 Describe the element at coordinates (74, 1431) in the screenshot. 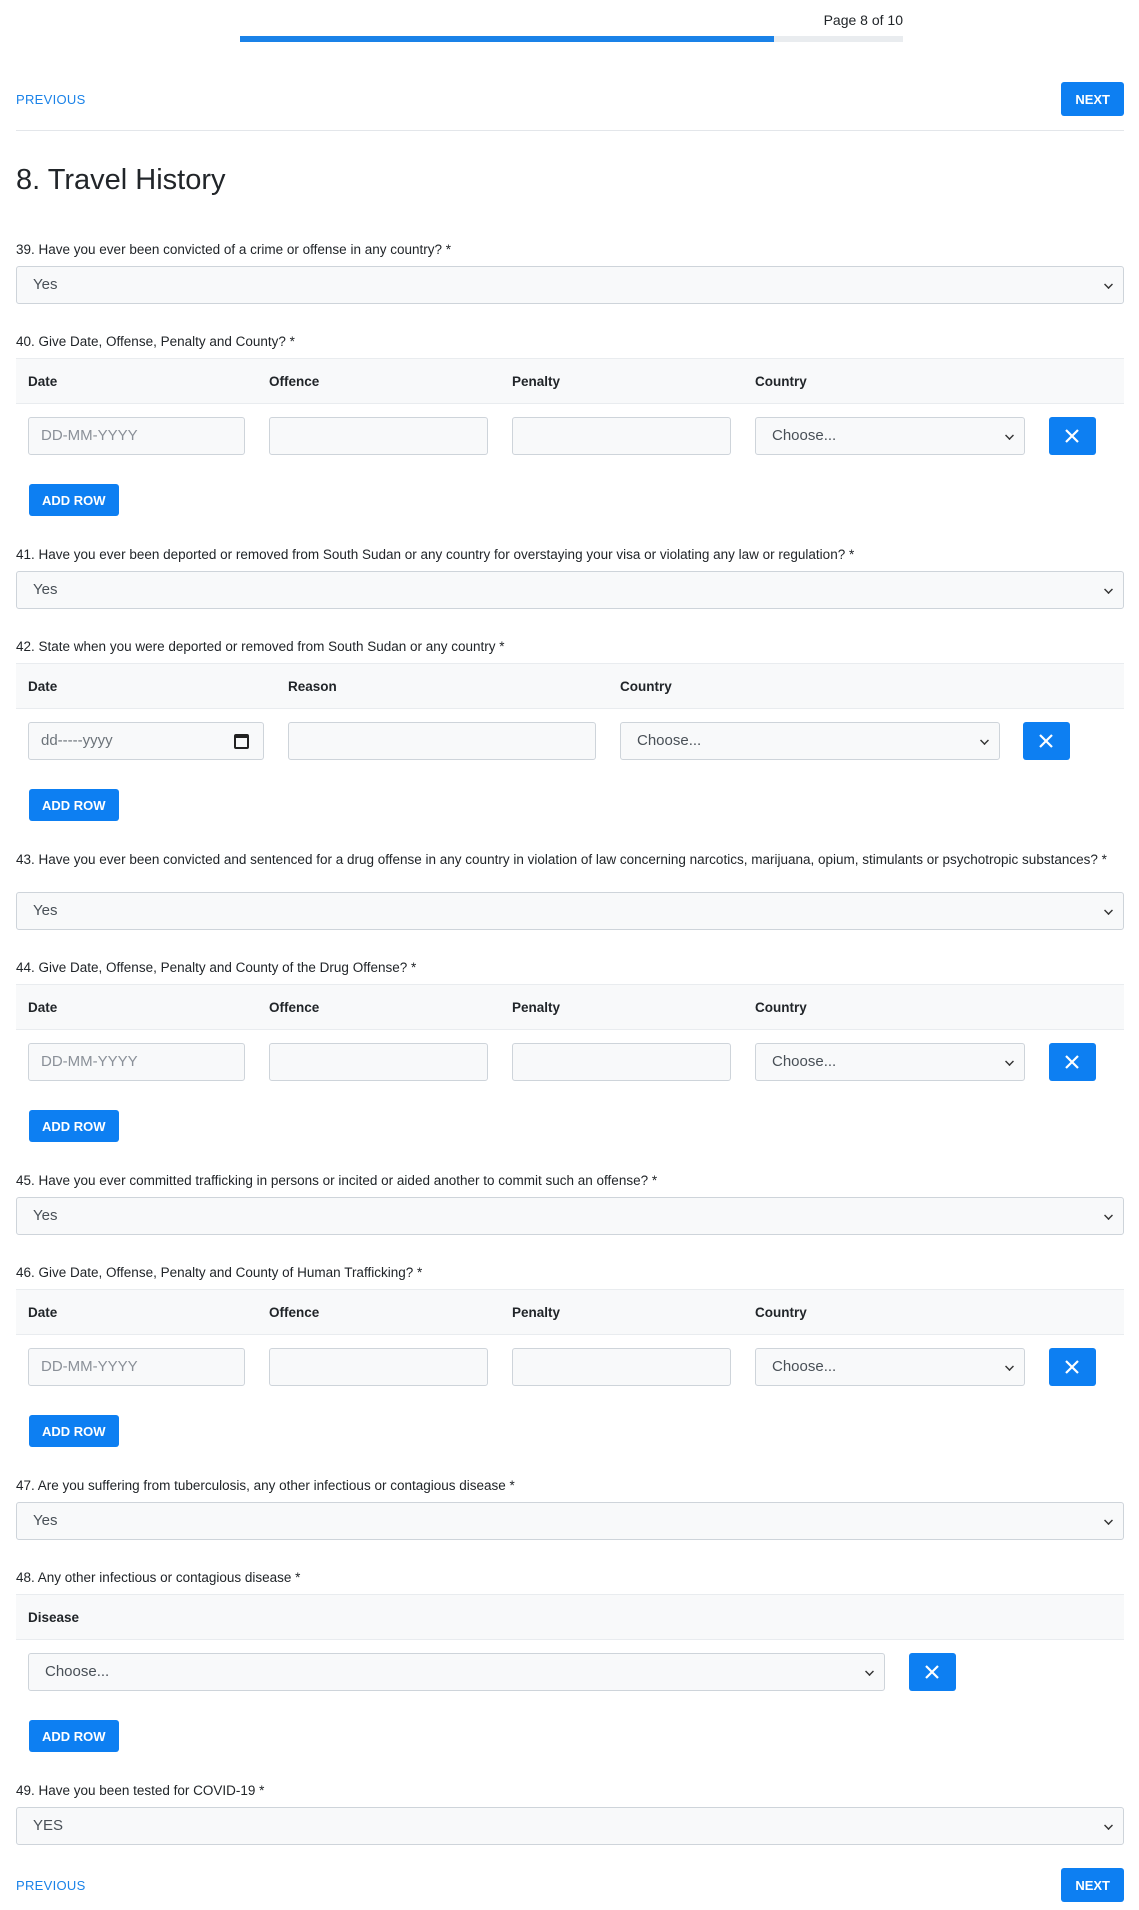

I see `q46-add-row-button: ADD ROW` at that location.